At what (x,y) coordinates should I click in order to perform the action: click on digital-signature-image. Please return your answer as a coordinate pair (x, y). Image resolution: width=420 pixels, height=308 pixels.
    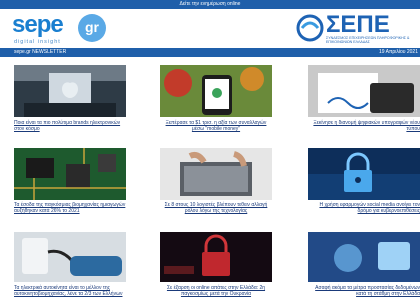
    Looking at the image, I should click on (364, 91).